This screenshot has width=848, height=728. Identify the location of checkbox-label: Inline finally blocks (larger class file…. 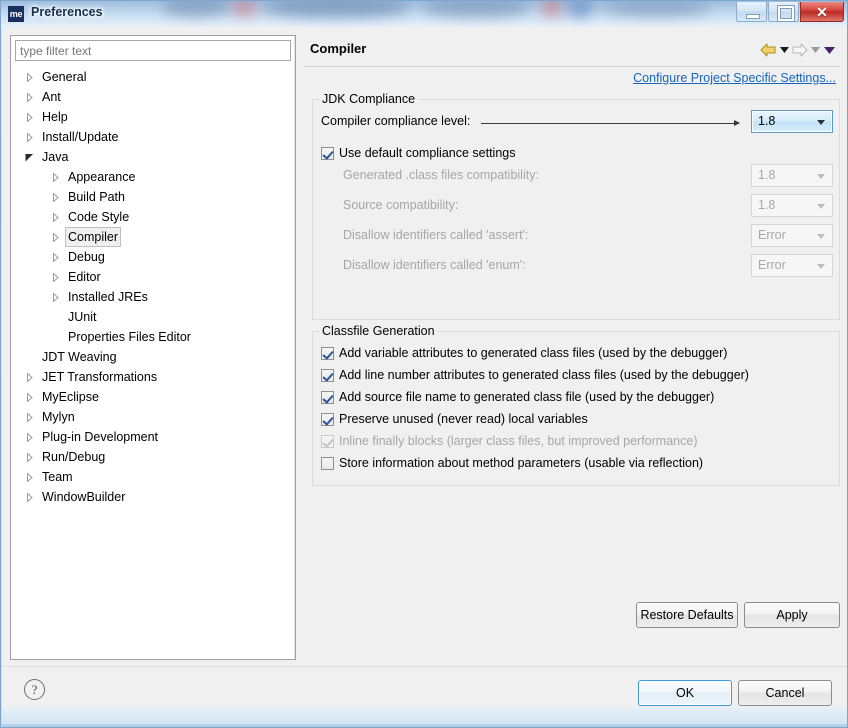
(518, 441).